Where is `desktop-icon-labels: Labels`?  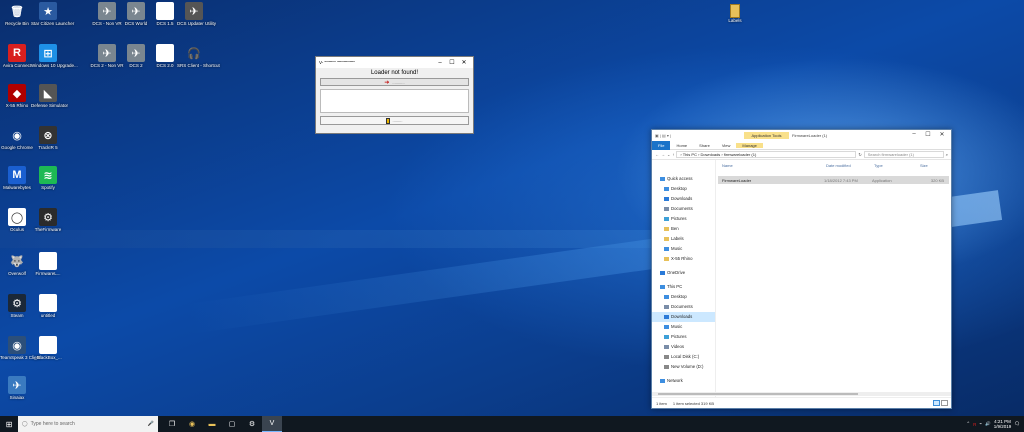
desktop-icon-labels: Labels is located at coordinates (735, 13).